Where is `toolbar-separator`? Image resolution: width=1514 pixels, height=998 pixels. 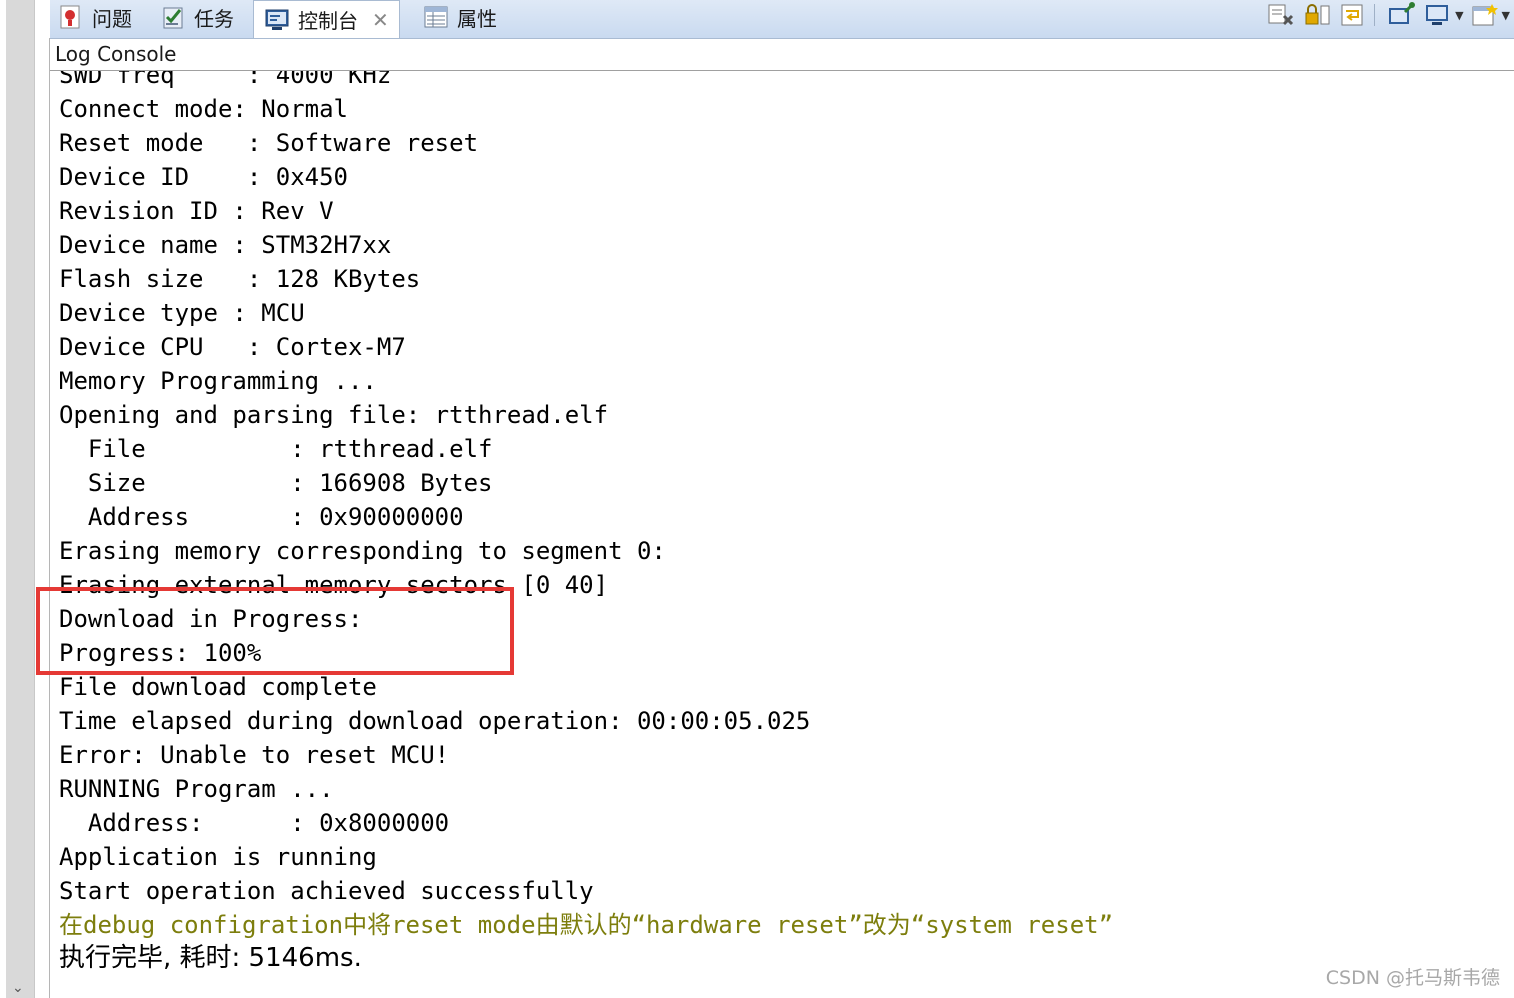 toolbar-separator is located at coordinates (1375, 15).